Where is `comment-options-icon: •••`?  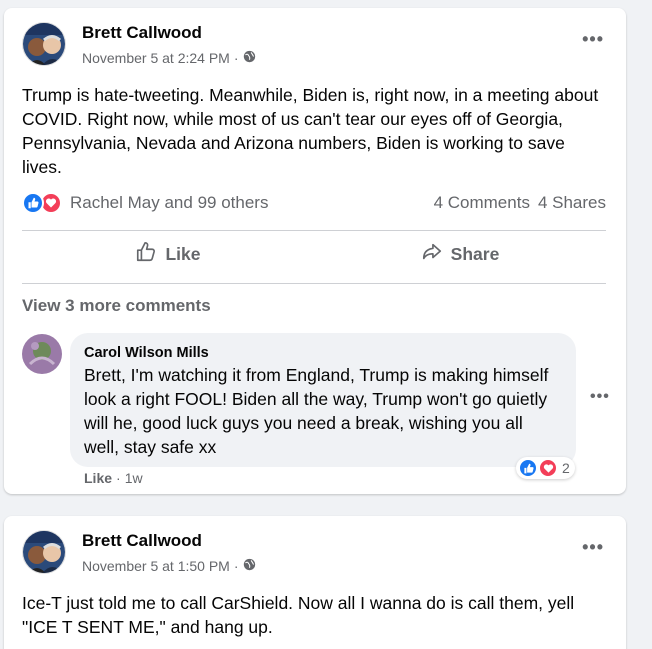 comment-options-icon: ••• is located at coordinates (600, 397).